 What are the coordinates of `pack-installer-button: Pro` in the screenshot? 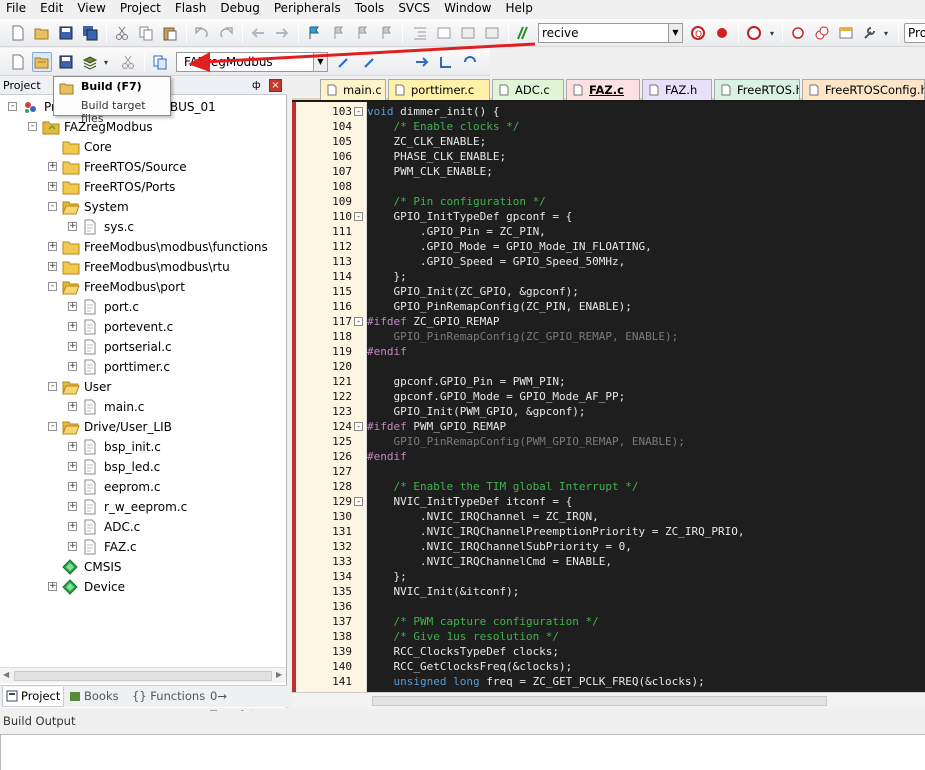 It's located at (914, 33).